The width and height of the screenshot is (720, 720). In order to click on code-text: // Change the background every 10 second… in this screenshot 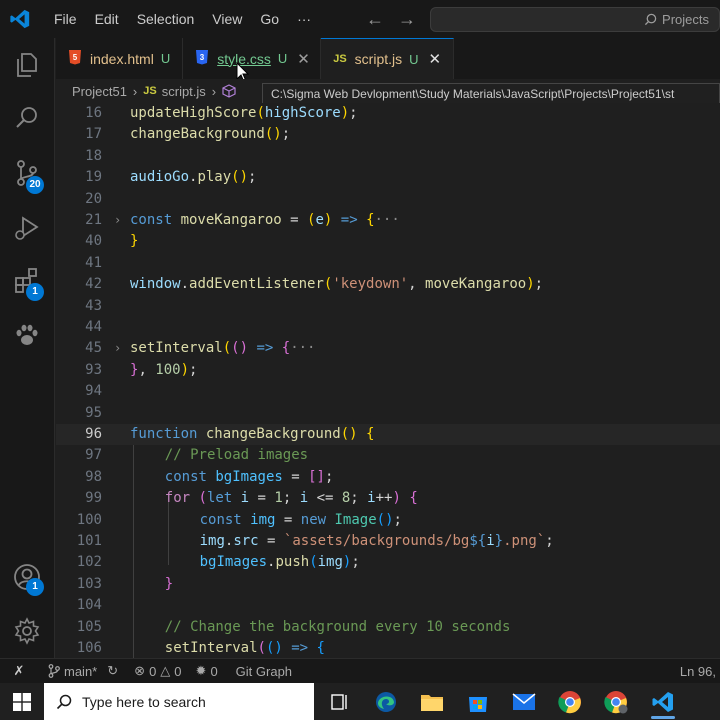, I will do `click(338, 627)`.